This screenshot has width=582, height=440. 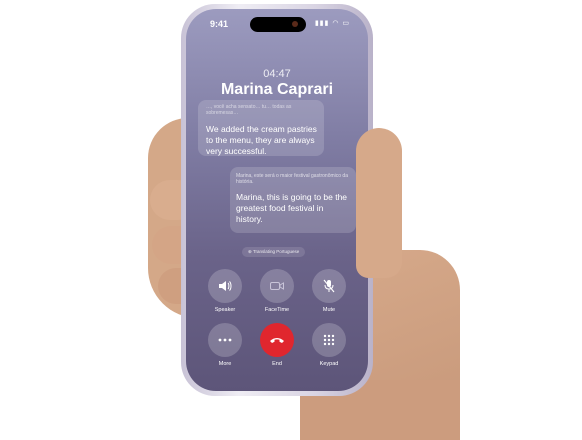 I want to click on more-button: More, so click(x=225, y=345).